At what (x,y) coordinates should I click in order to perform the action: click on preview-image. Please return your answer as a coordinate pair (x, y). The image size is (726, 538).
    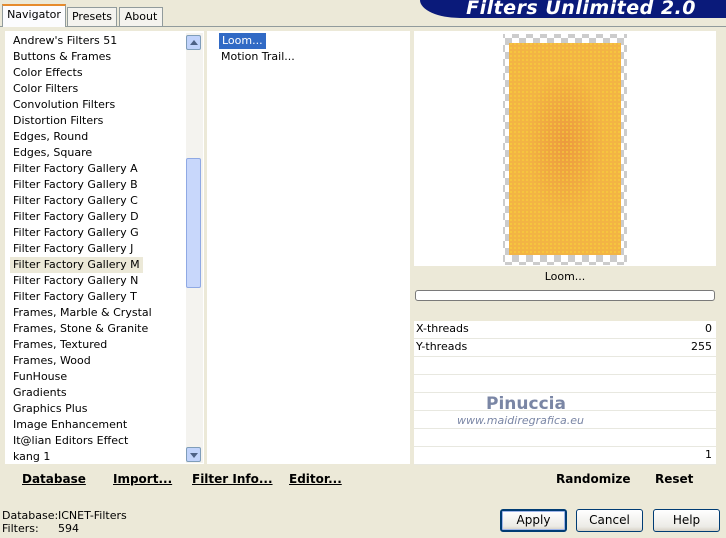
    Looking at the image, I should click on (565, 149).